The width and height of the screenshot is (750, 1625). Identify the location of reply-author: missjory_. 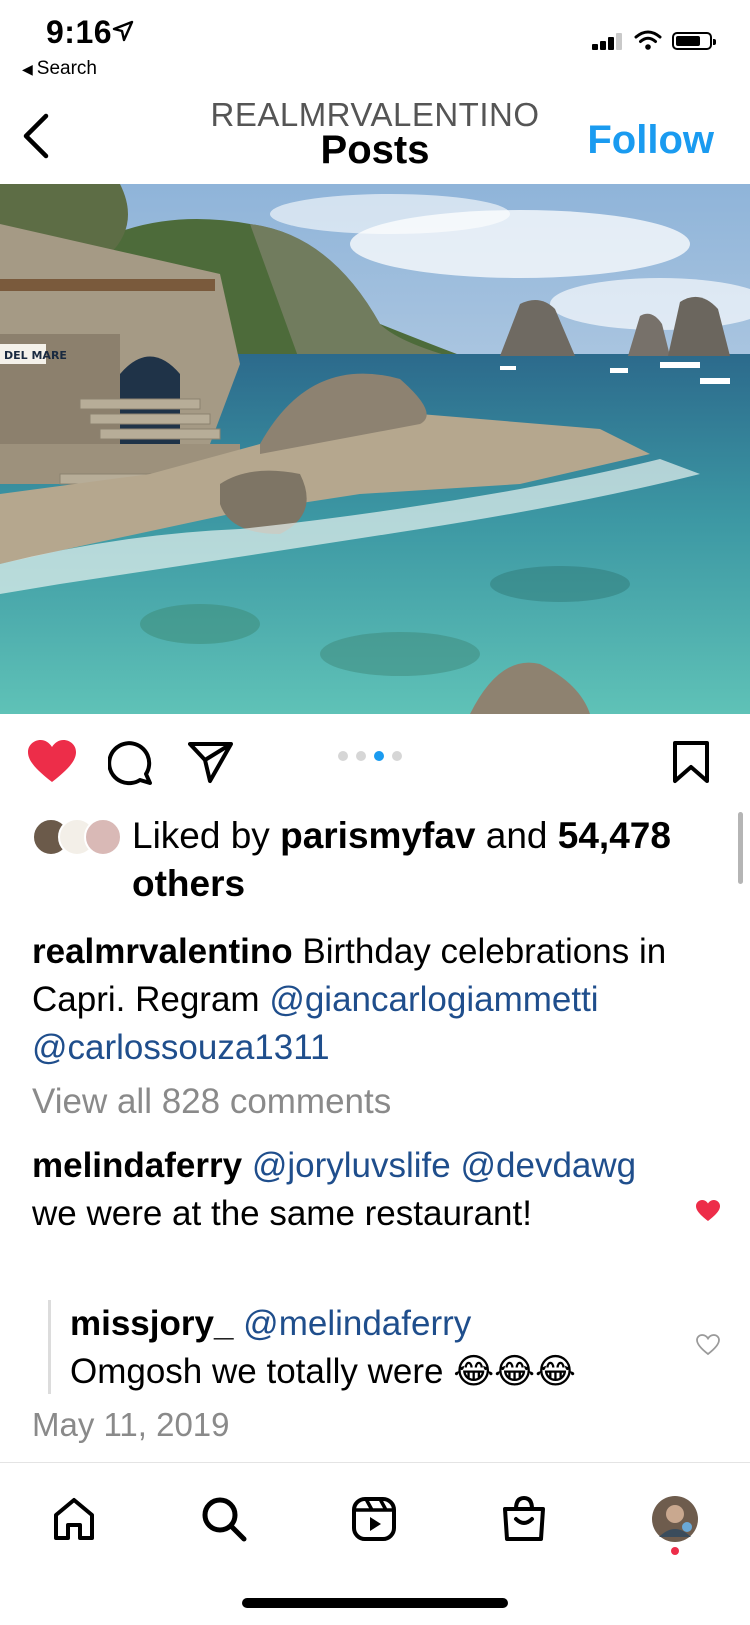
(151, 1323).